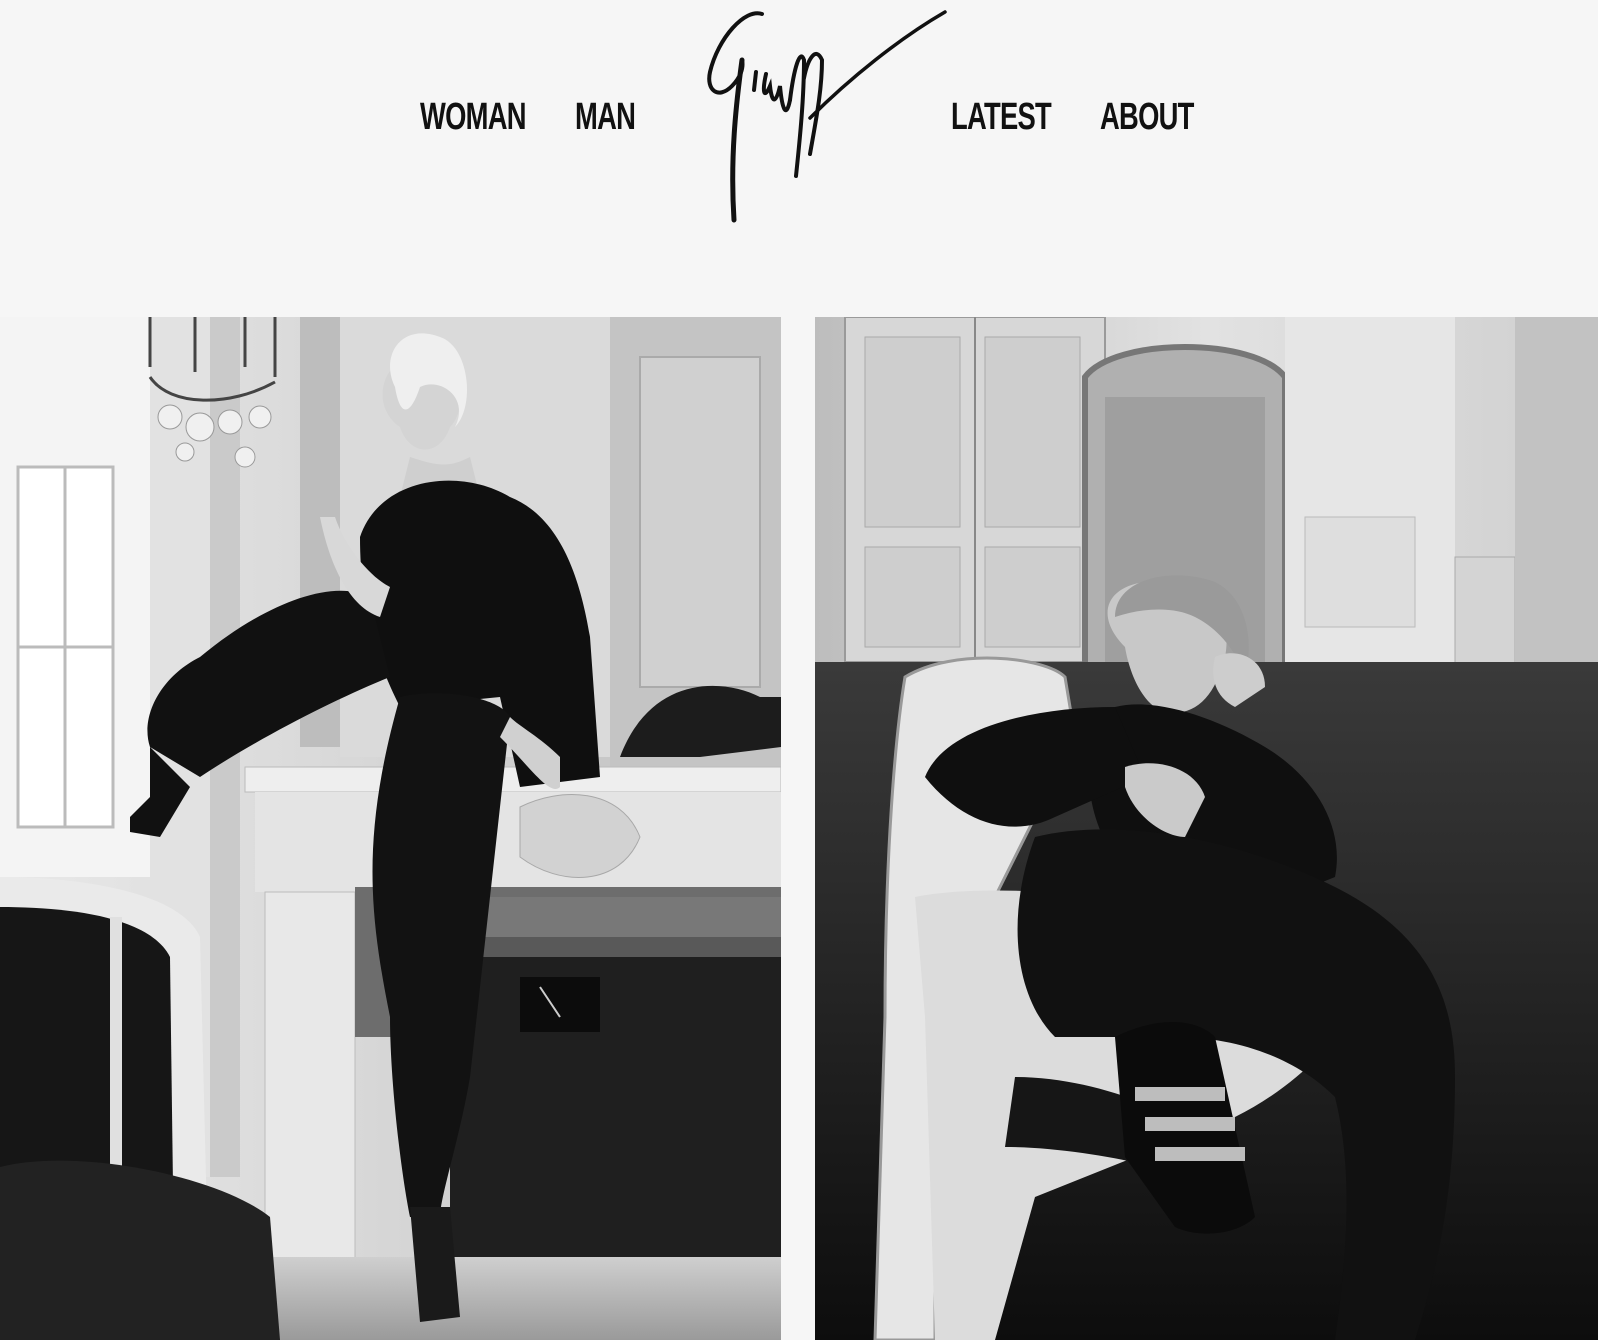 This screenshot has width=1598, height=1340. I want to click on nav-man: MAN, so click(605, 117).